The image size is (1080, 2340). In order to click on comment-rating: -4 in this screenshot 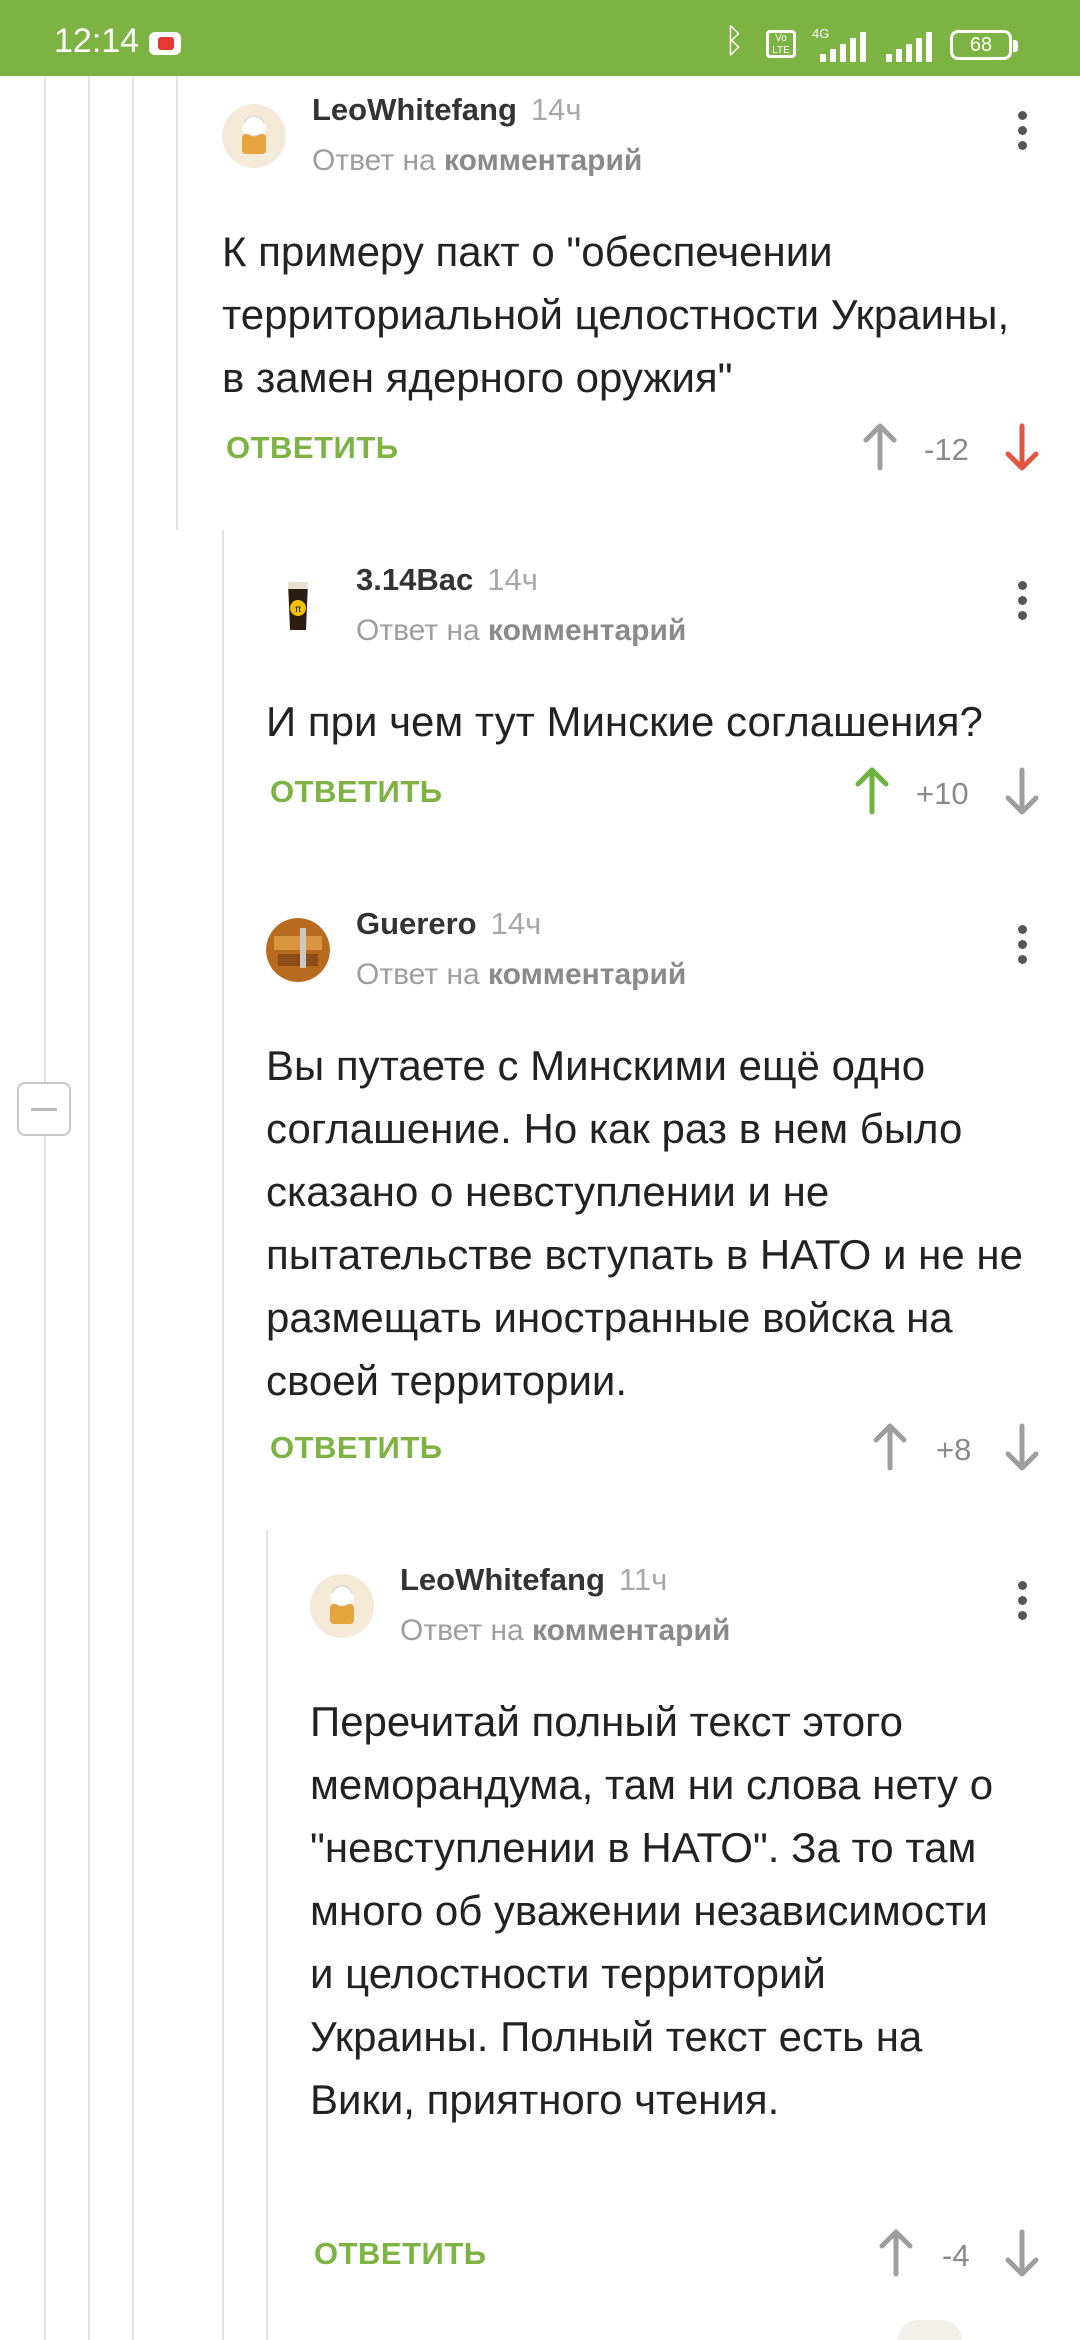, I will do `click(956, 2255)`.